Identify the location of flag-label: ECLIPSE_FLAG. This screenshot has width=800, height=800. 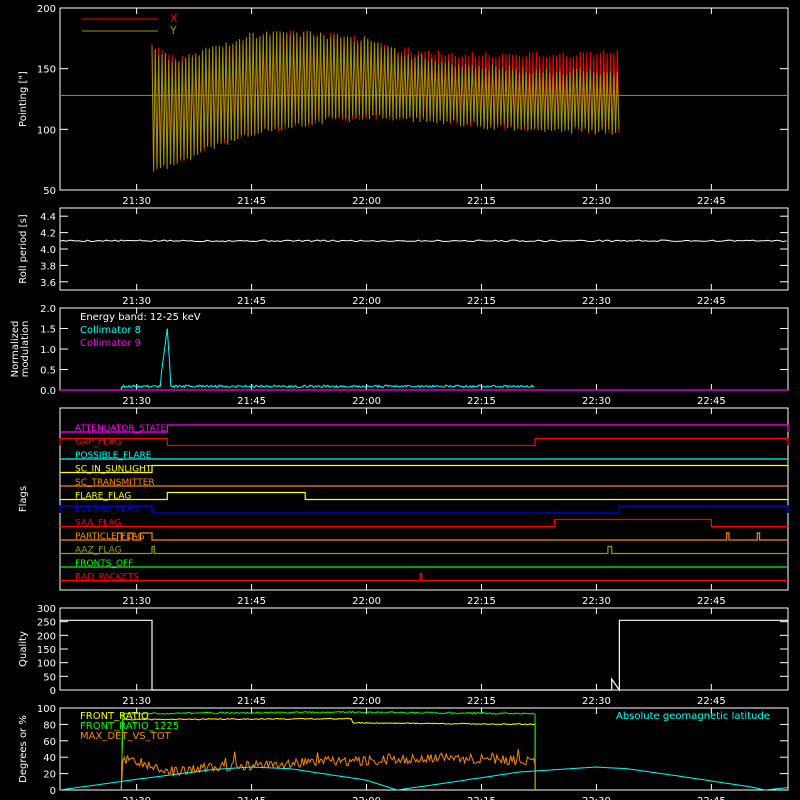
(107, 510).